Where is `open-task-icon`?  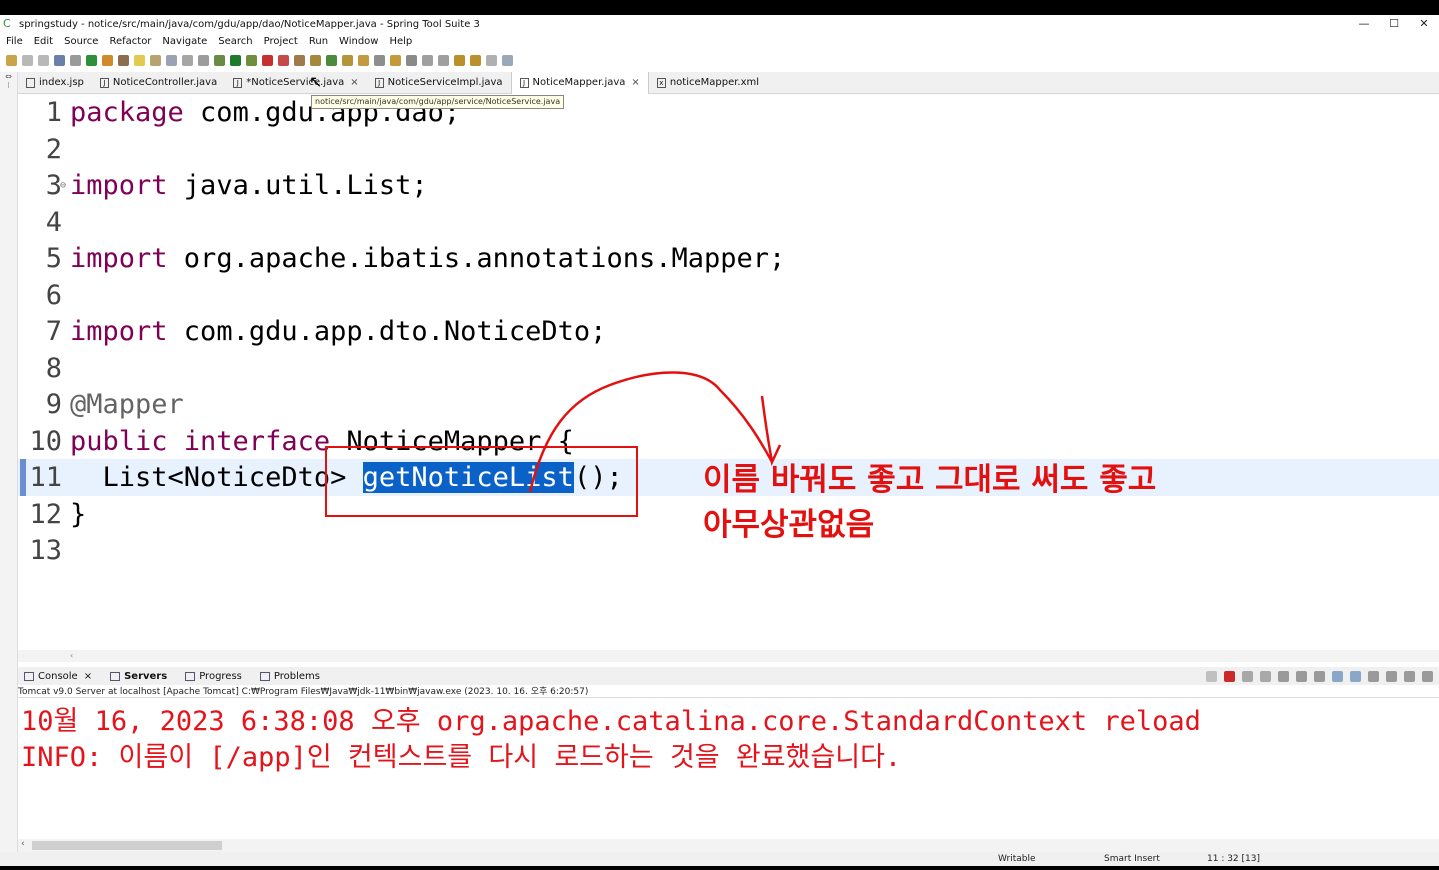
open-task-icon is located at coordinates (363, 60).